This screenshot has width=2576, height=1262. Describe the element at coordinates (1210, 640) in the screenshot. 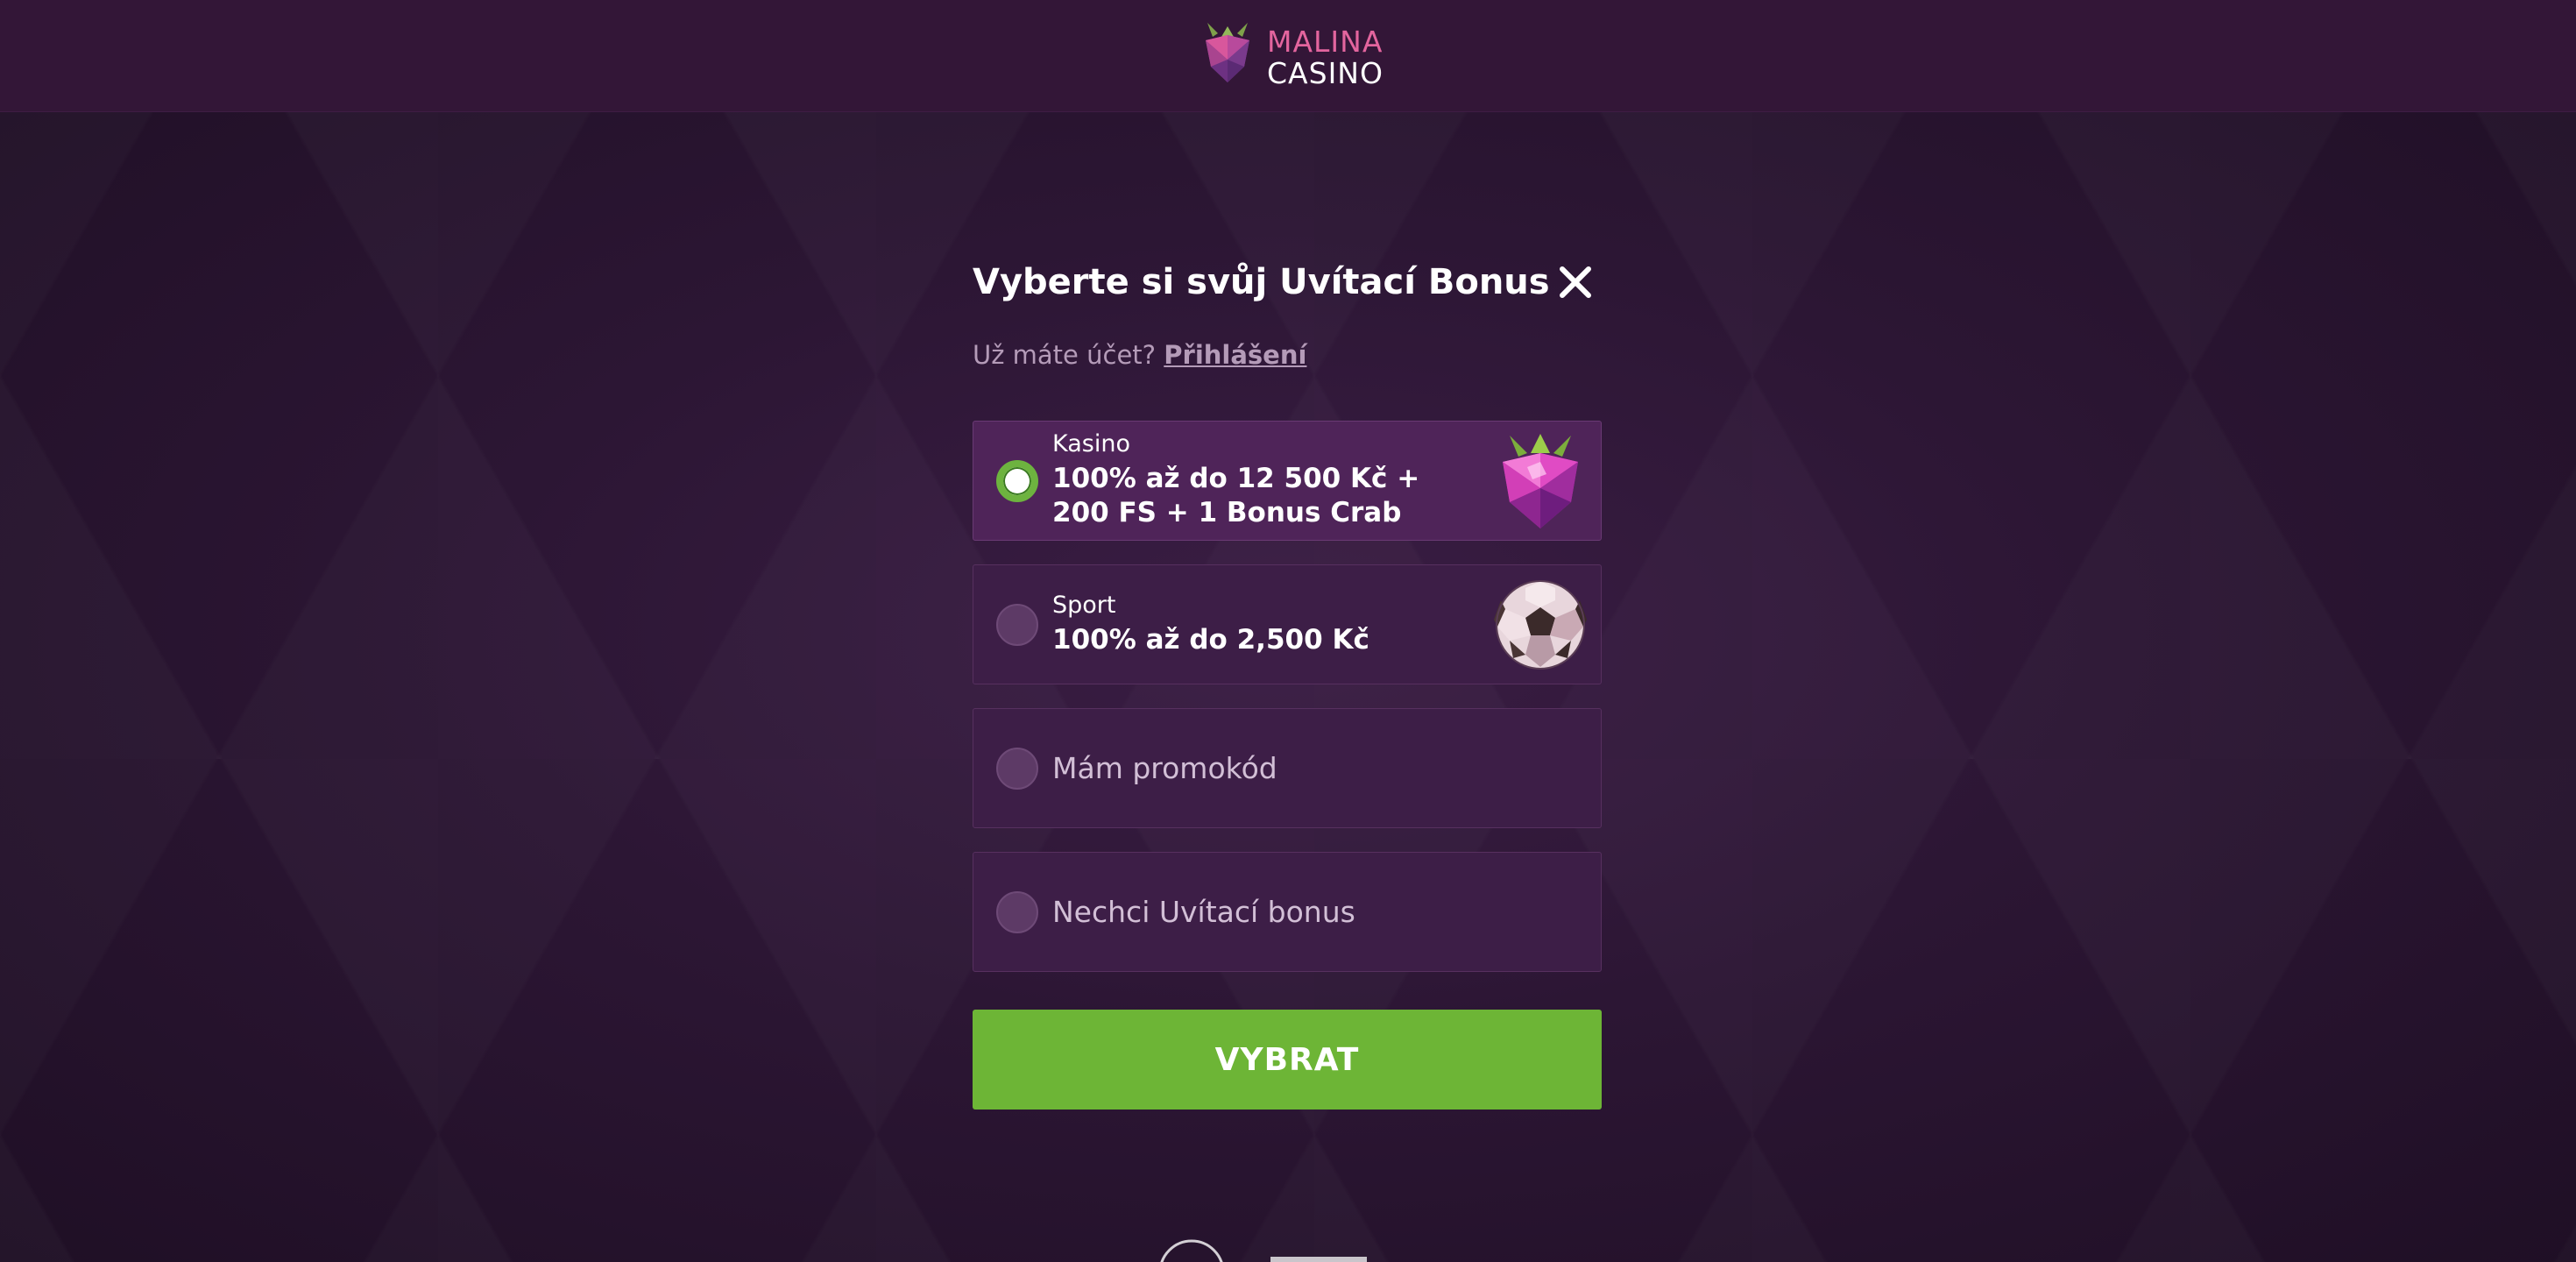

I see `option-offer: 100% až do 2,500 Kč` at that location.